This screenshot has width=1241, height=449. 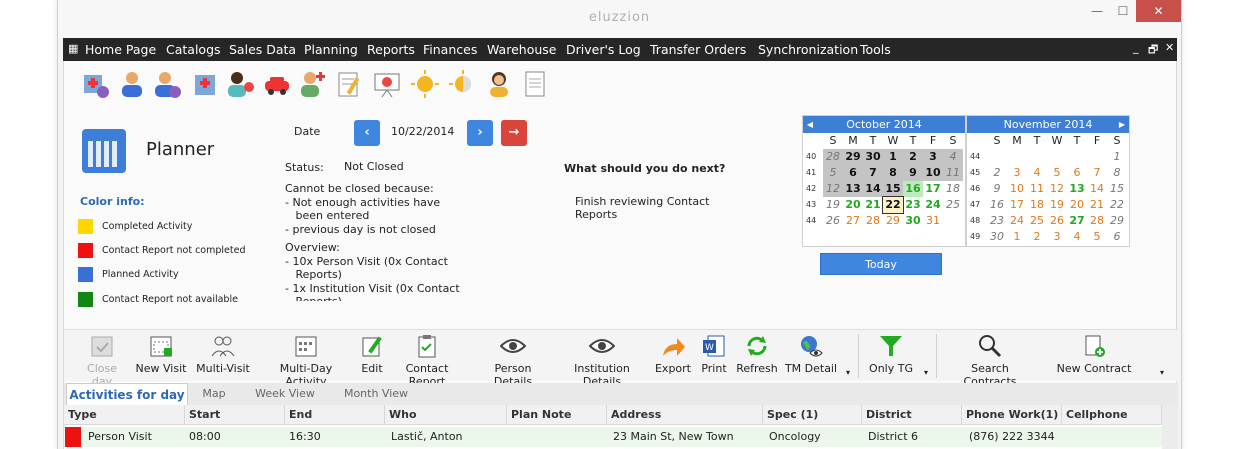 I want to click on menu-tools: Tools, so click(x=875, y=49).